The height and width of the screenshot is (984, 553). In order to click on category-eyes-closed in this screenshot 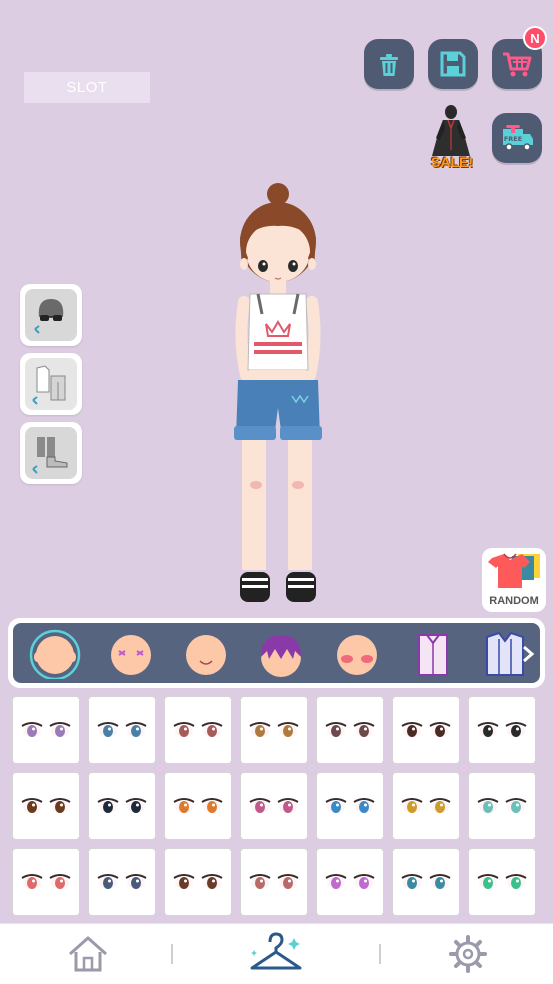, I will do `click(131, 654)`.